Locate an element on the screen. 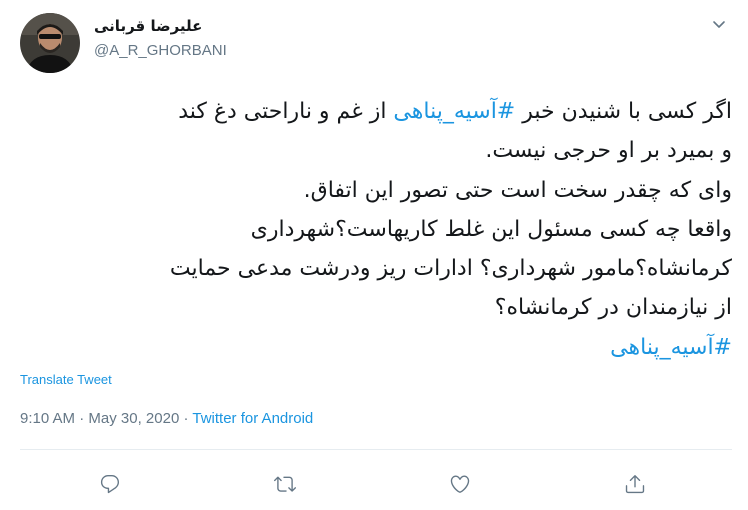 The image size is (748, 510). author-handle: @A_R_GHORBANI is located at coordinates (160, 50).